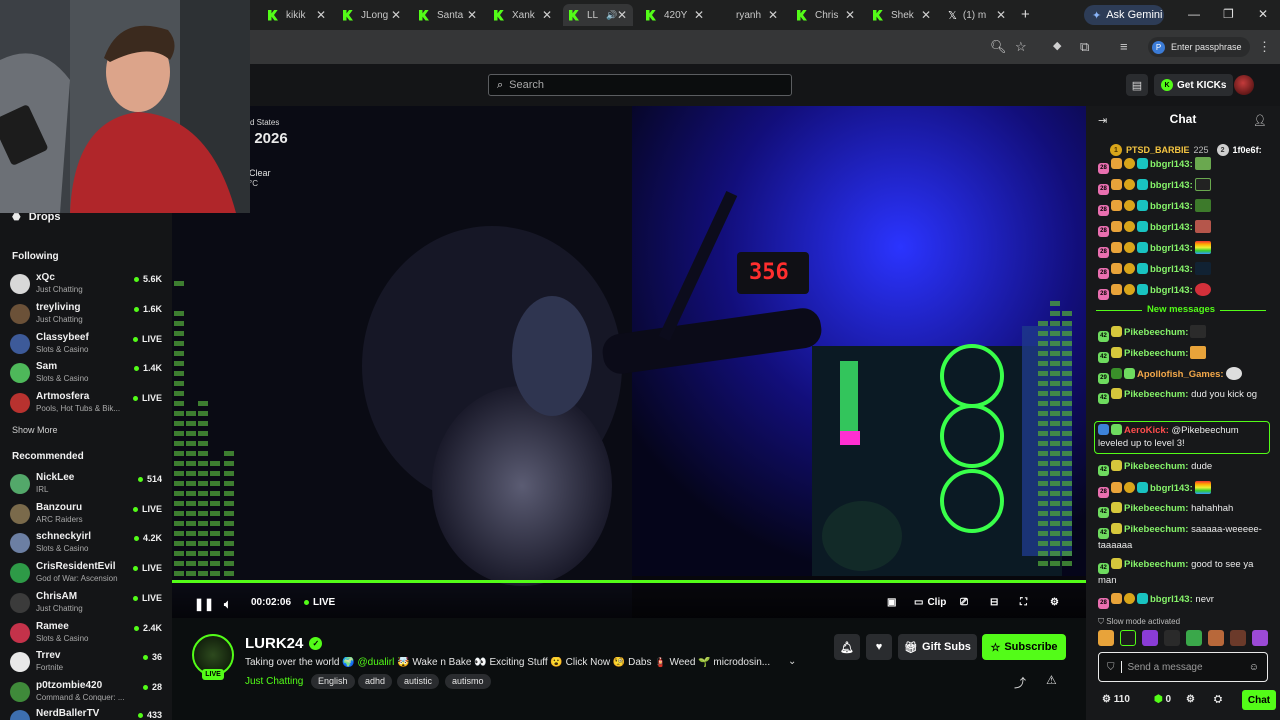 Image resolution: width=1280 pixels, height=720 pixels. I want to click on browser-tab: ryanh ✕, so click(749, 15).